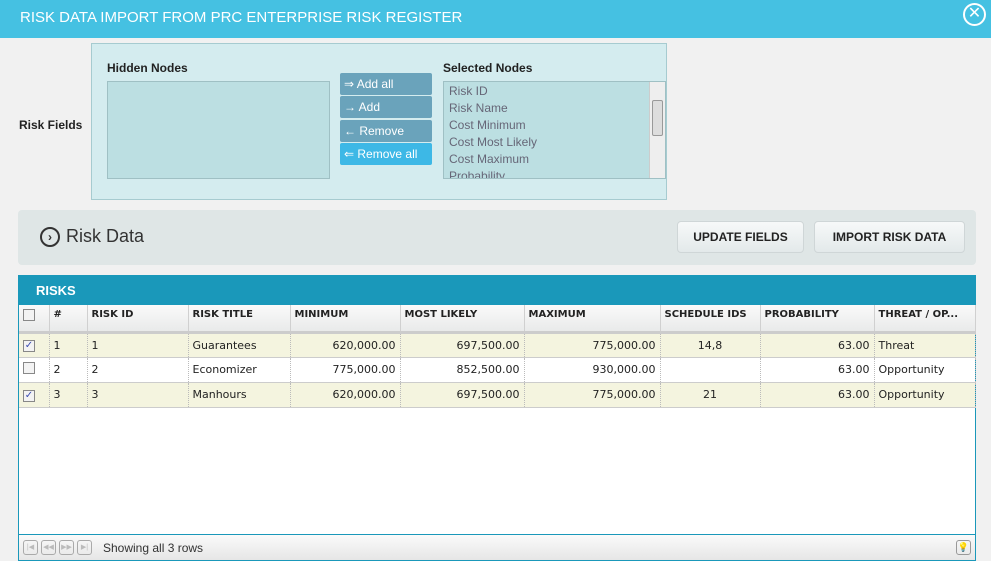 The height and width of the screenshot is (561, 991). I want to click on cell-title: Manhours, so click(239, 395).